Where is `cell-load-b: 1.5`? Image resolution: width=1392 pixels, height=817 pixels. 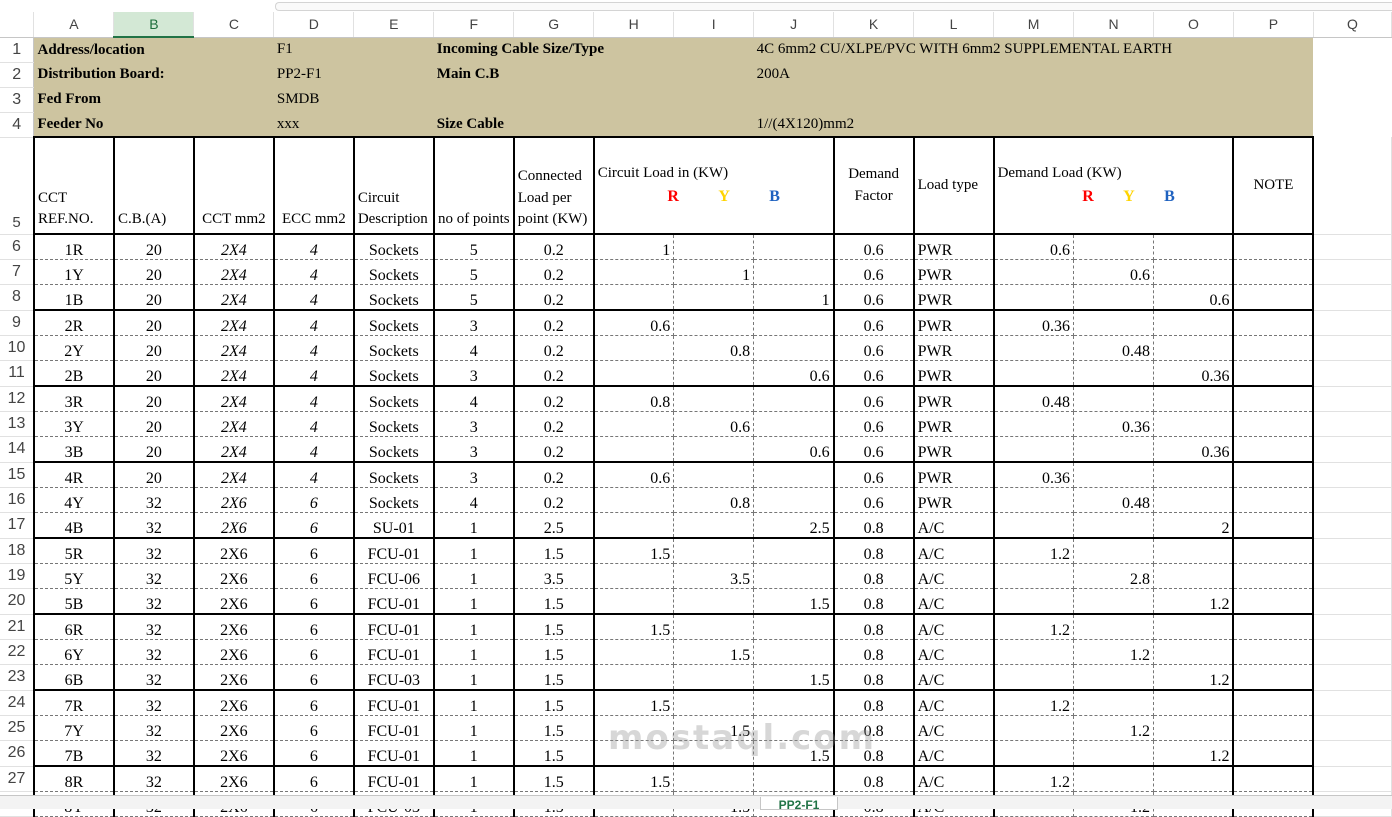 cell-load-b: 1.5 is located at coordinates (794, 601).